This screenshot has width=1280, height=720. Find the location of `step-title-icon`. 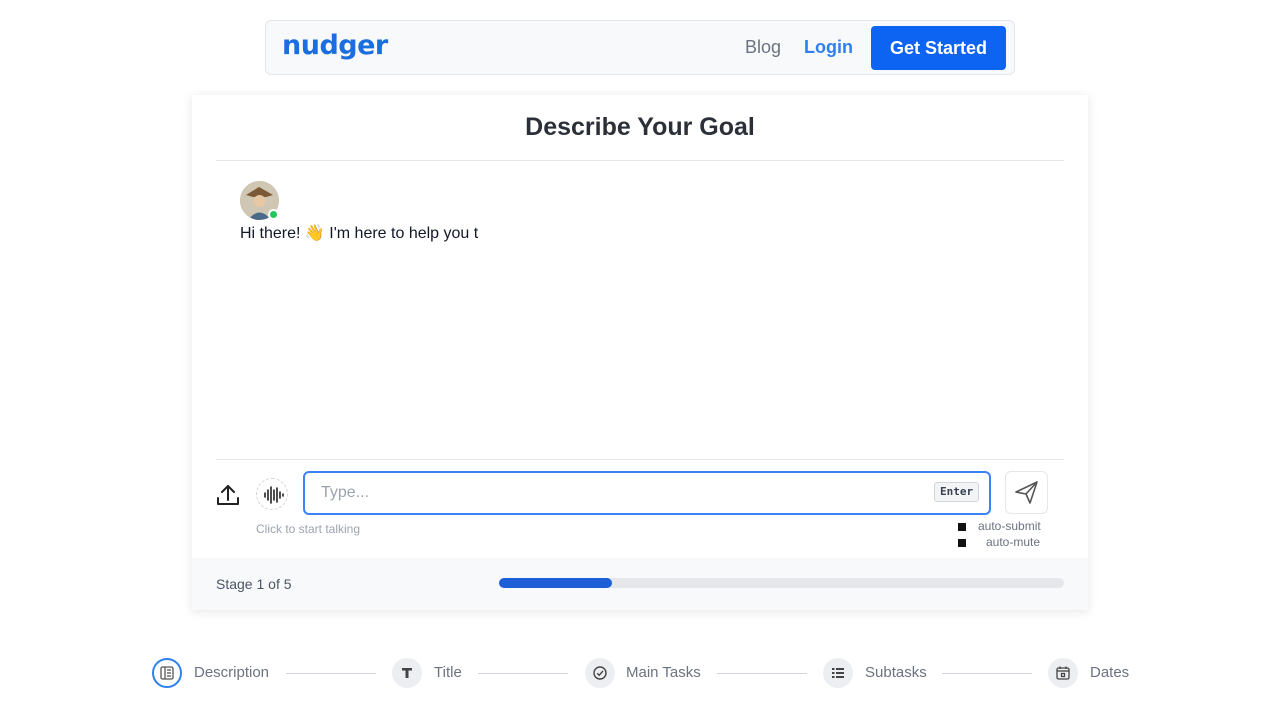

step-title-icon is located at coordinates (407, 673).